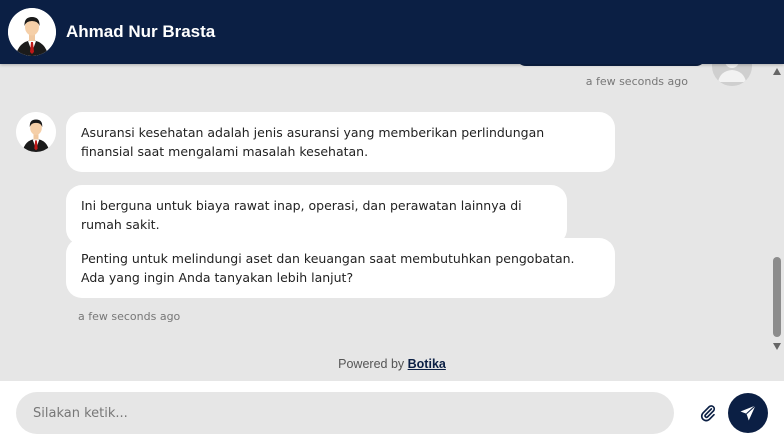 The image size is (784, 445). I want to click on bot-message-timestamp: a few seconds ago, so click(129, 316).